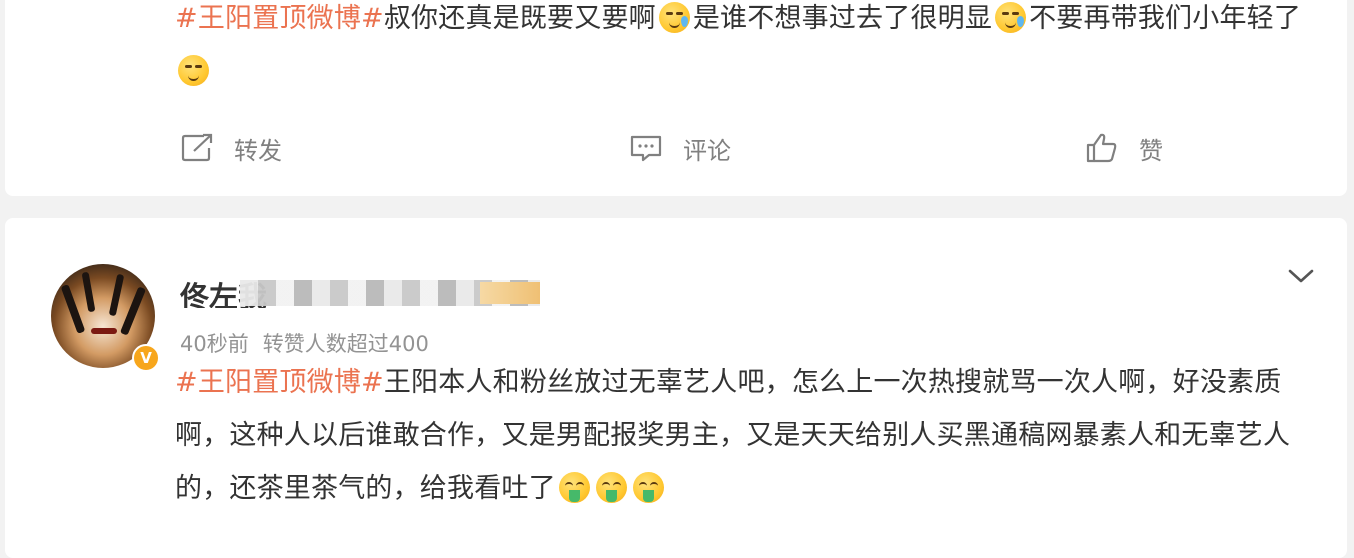 This screenshot has height=558, width=1354. I want to click on post-actions-bar: 转发 评论 赞, so click(676, 148).